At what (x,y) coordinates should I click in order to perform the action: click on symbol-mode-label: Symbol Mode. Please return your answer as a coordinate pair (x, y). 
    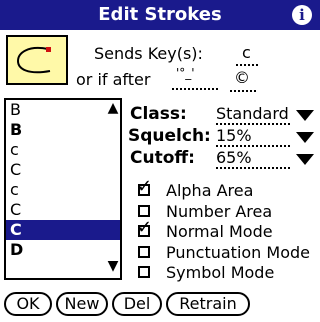
    Looking at the image, I should click on (220, 272).